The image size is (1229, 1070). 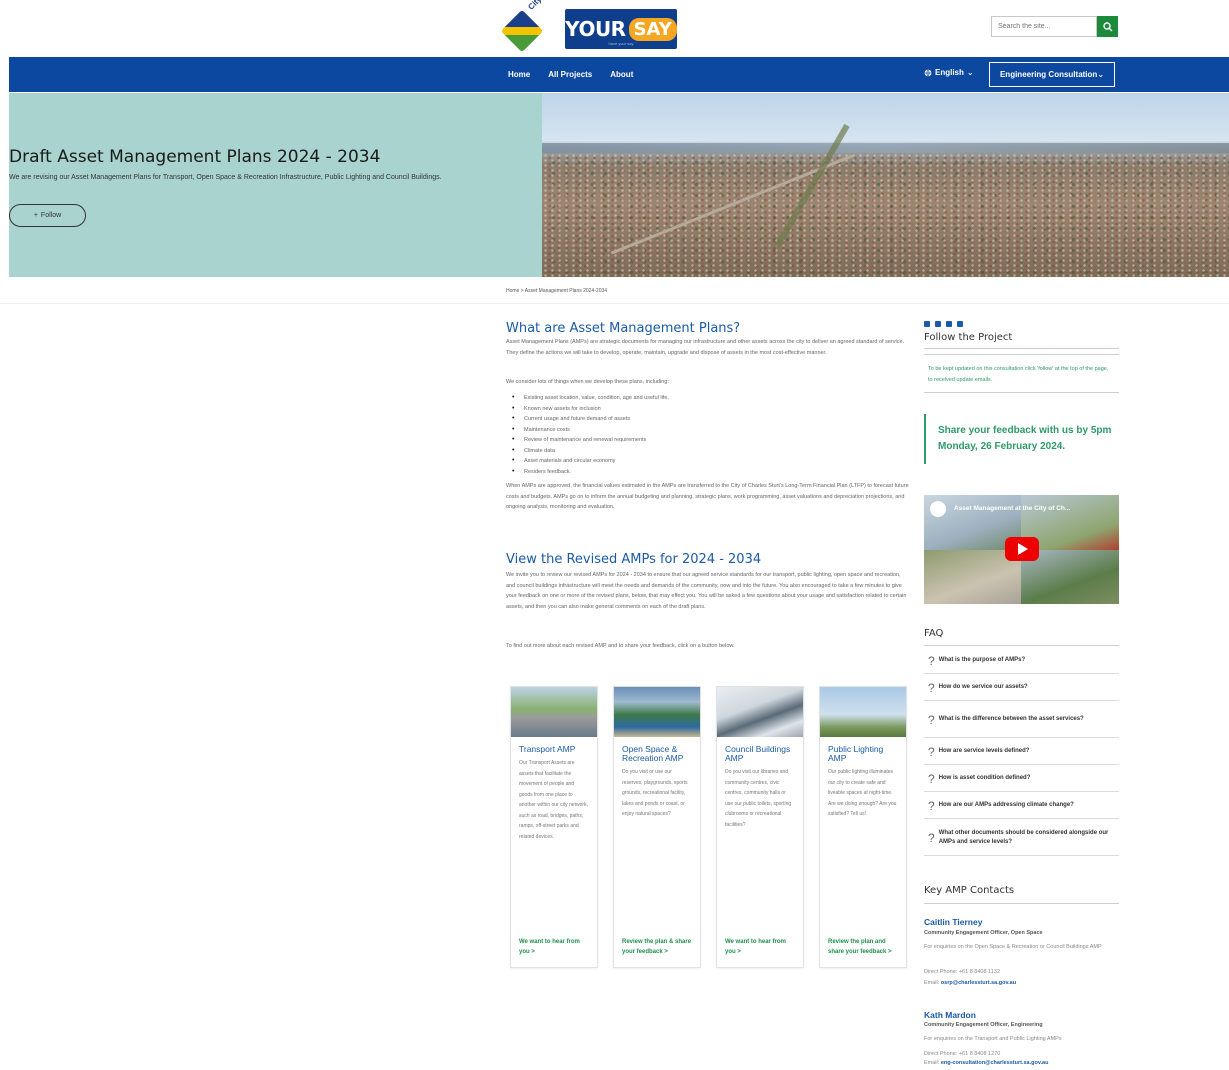 What do you see at coordinates (969, 890) in the screenshot?
I see `contacts-heading: Key AMP Contacts` at bounding box center [969, 890].